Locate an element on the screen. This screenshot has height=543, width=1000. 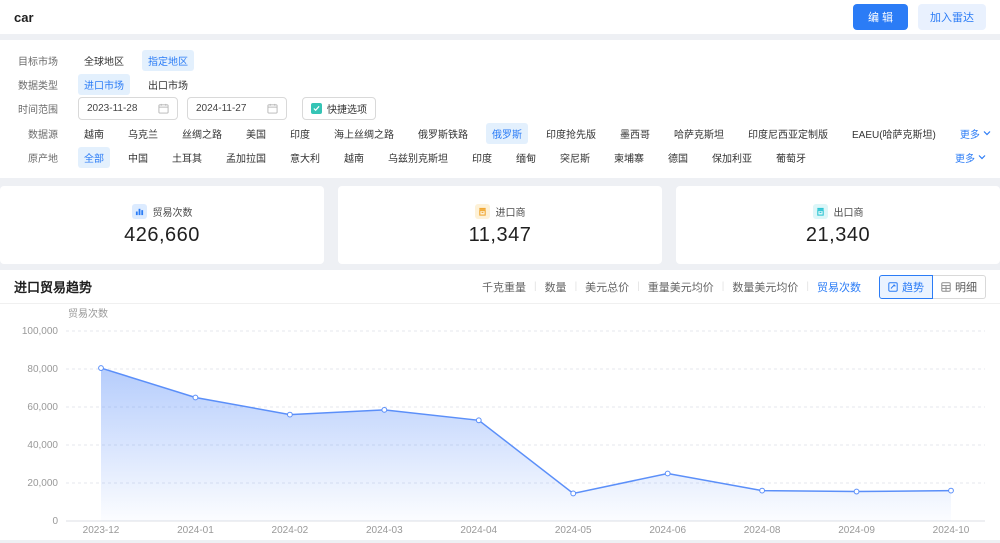
metric-tab: 千克重量 is located at coordinates (504, 287).